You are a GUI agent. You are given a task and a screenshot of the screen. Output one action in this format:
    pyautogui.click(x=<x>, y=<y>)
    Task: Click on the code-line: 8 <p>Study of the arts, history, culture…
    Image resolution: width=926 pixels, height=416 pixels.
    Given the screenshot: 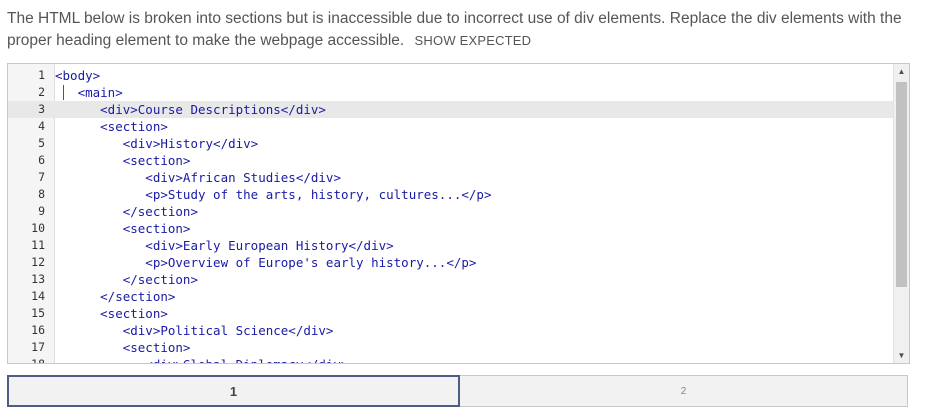 What is the action you would take?
    pyautogui.click(x=451, y=194)
    